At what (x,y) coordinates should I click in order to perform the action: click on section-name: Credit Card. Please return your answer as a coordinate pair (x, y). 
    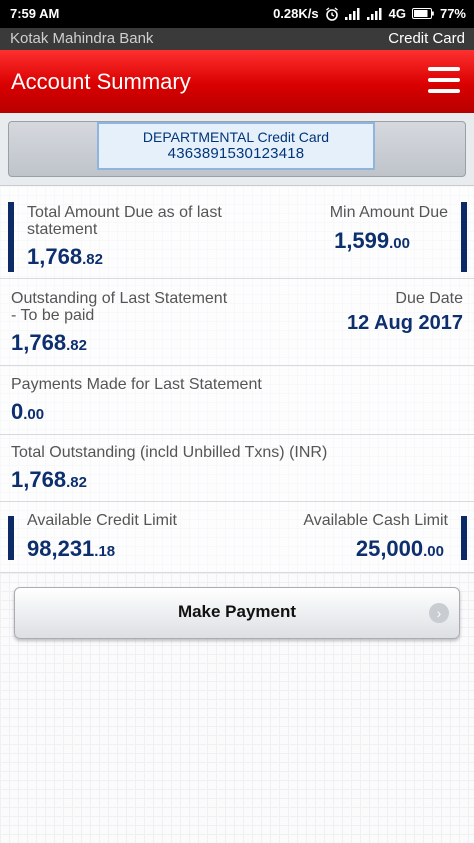
    Looking at the image, I should click on (426, 38).